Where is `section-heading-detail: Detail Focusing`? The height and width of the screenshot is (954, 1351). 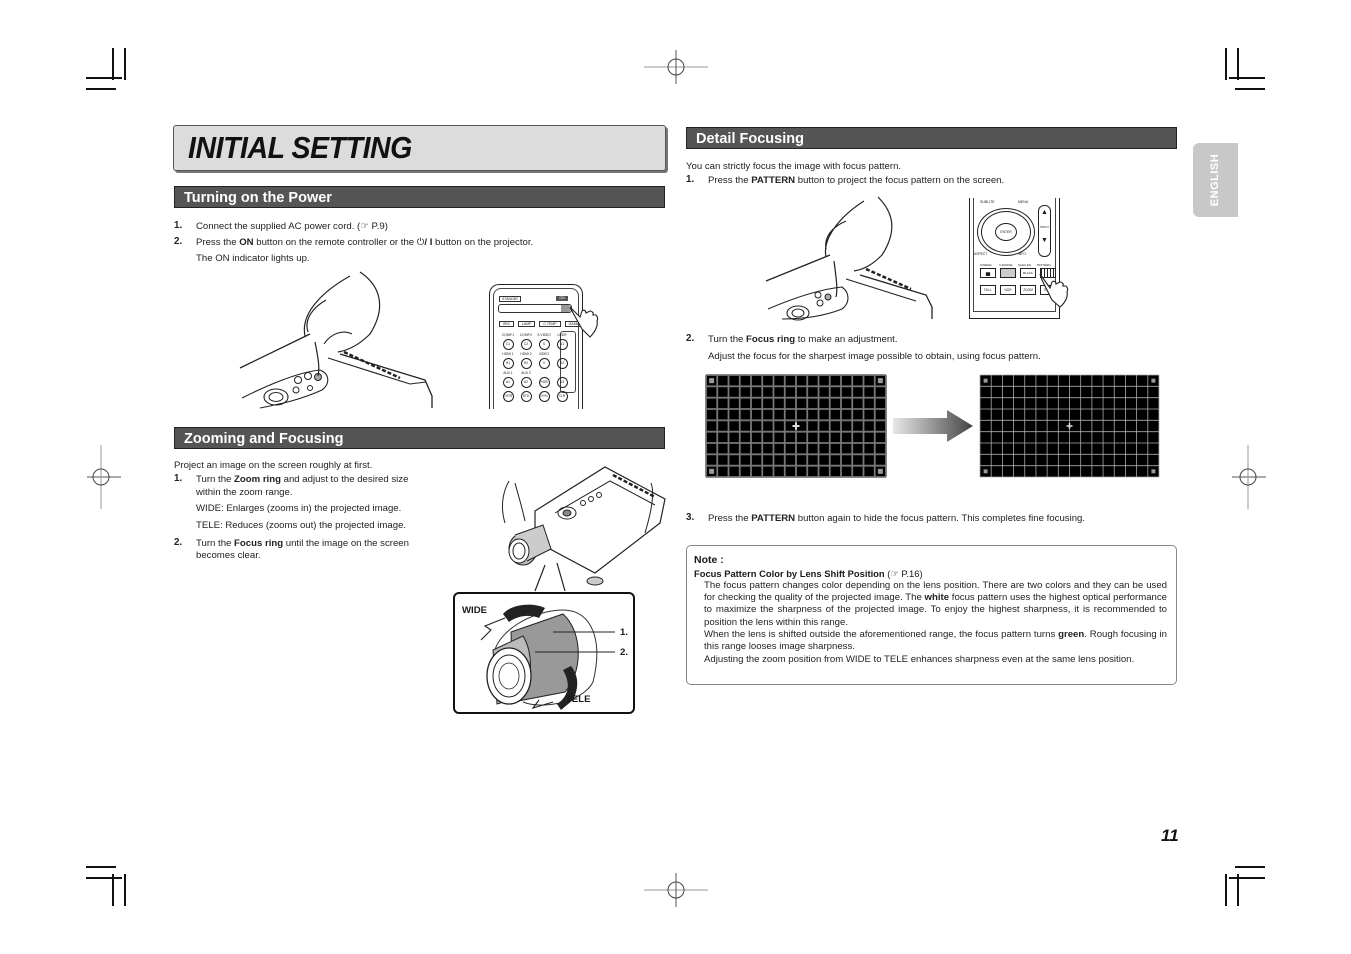
section-heading-detail: Detail Focusing is located at coordinates (931, 138).